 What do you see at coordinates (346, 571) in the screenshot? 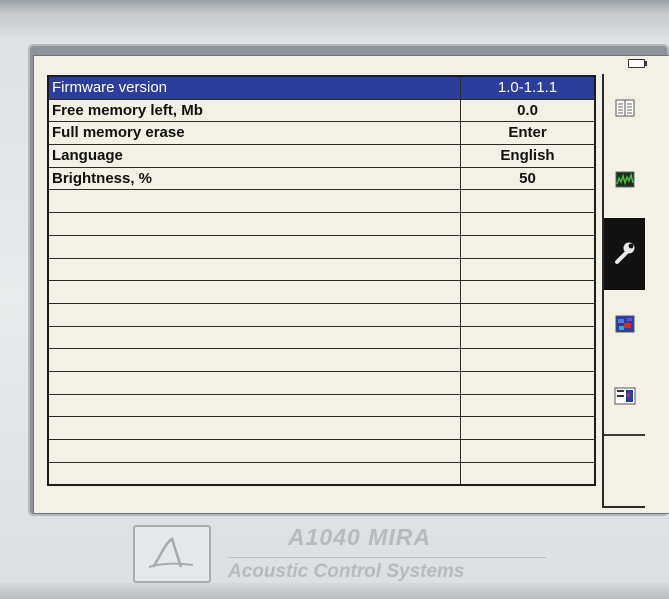
I see `company-name: Acoustic Control Systems` at bounding box center [346, 571].